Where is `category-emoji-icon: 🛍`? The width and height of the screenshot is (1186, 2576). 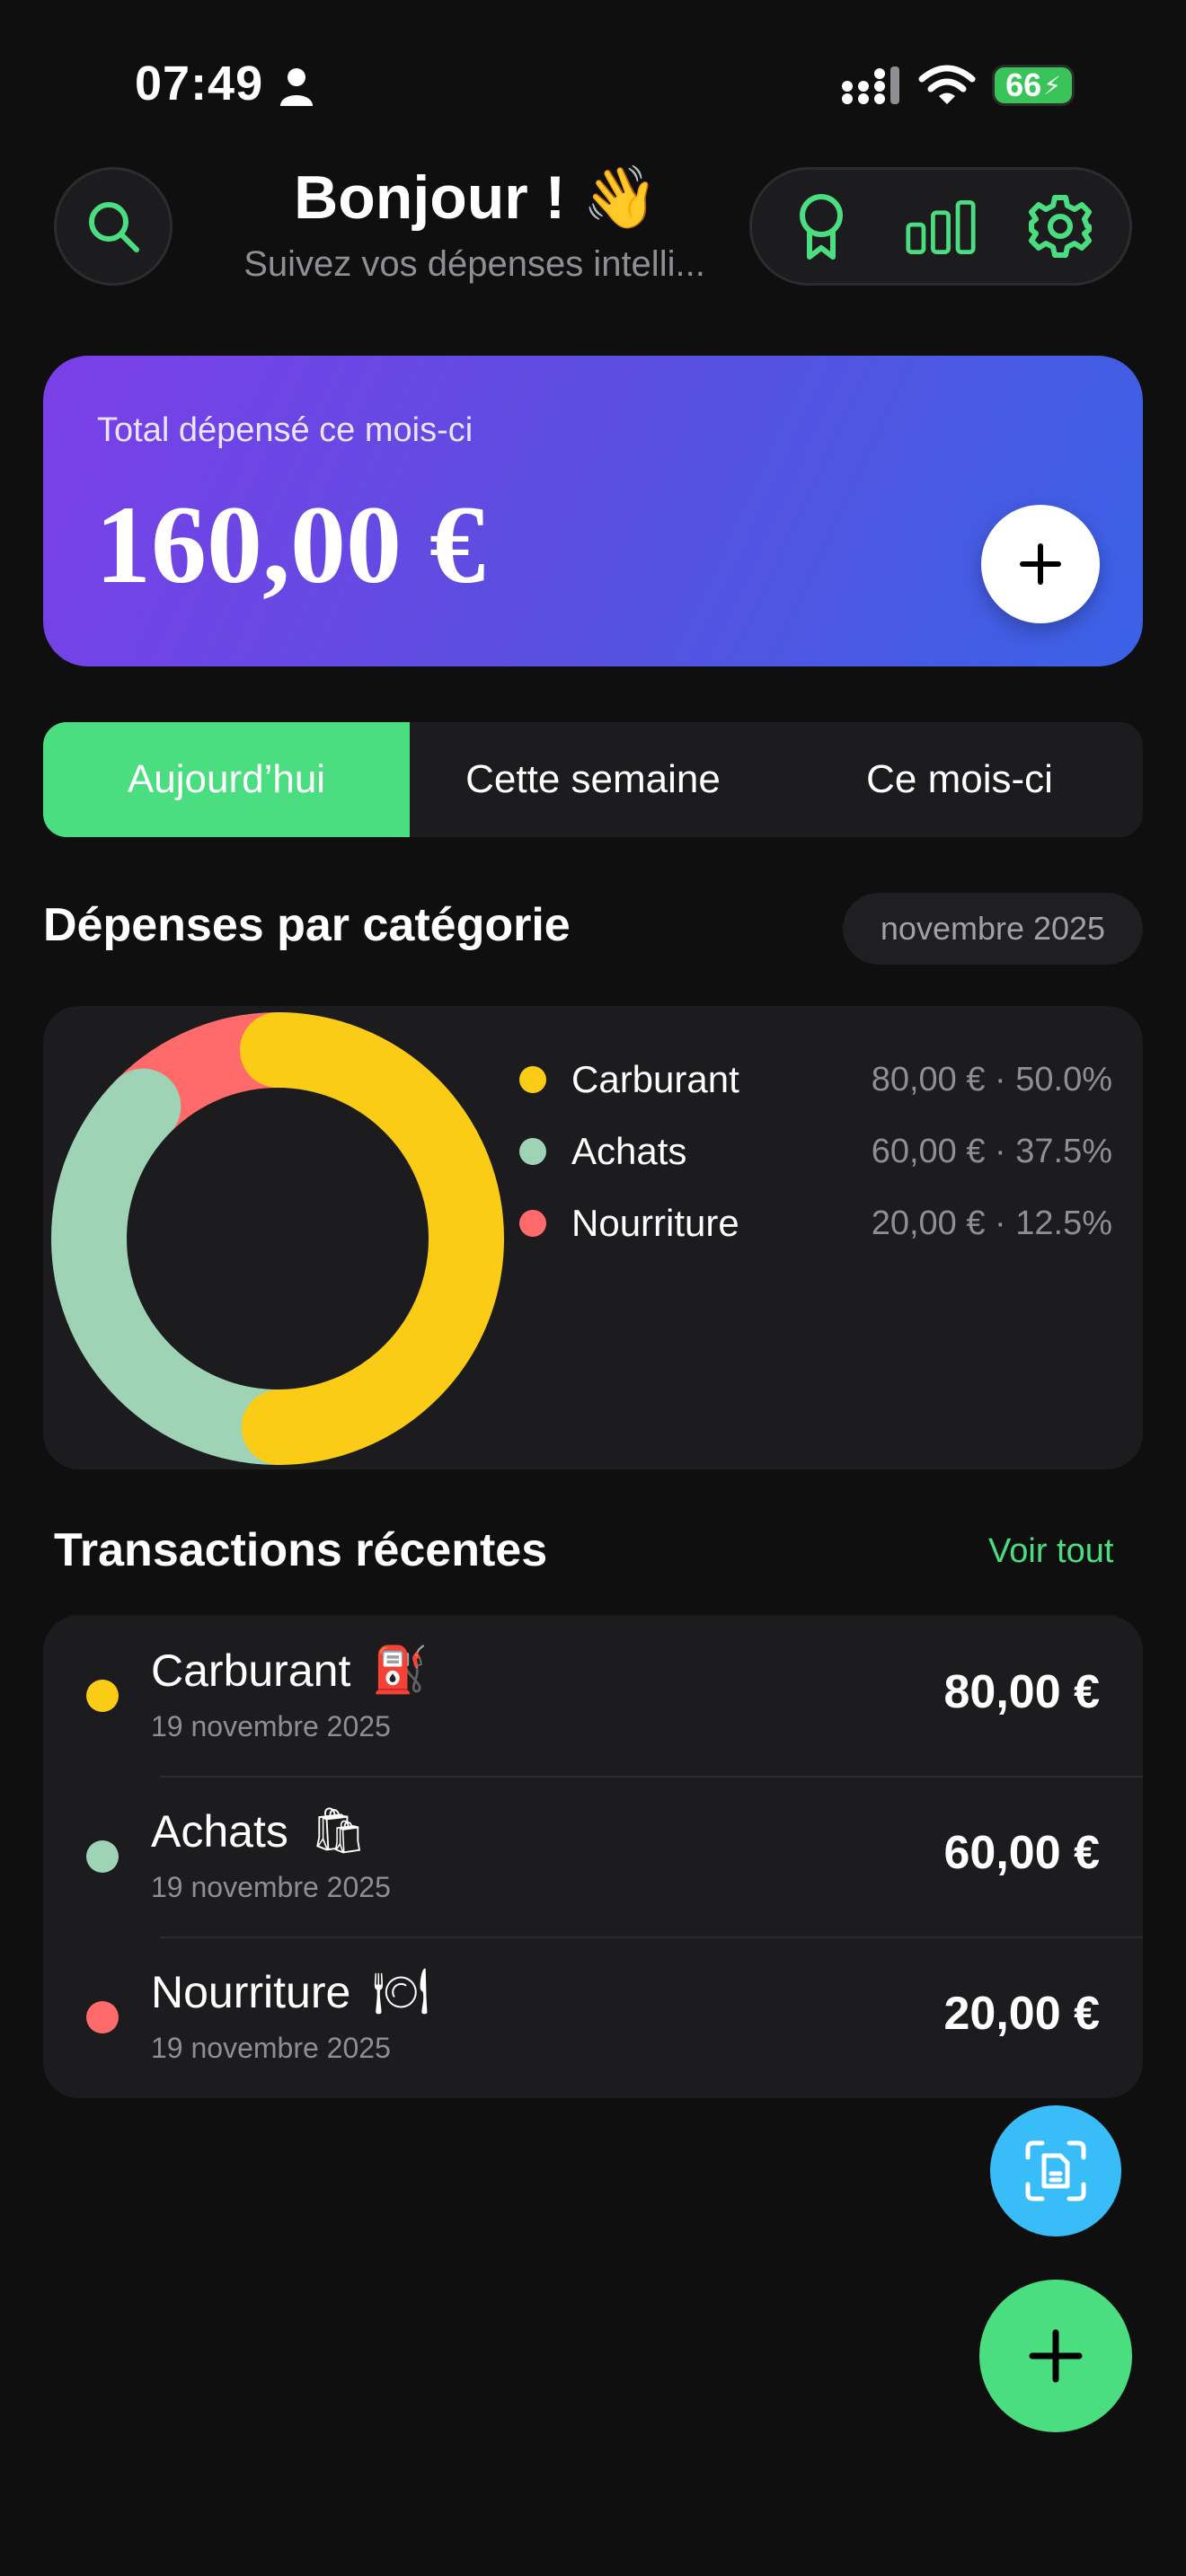
category-emoji-icon: 🛍 is located at coordinates (338, 1830).